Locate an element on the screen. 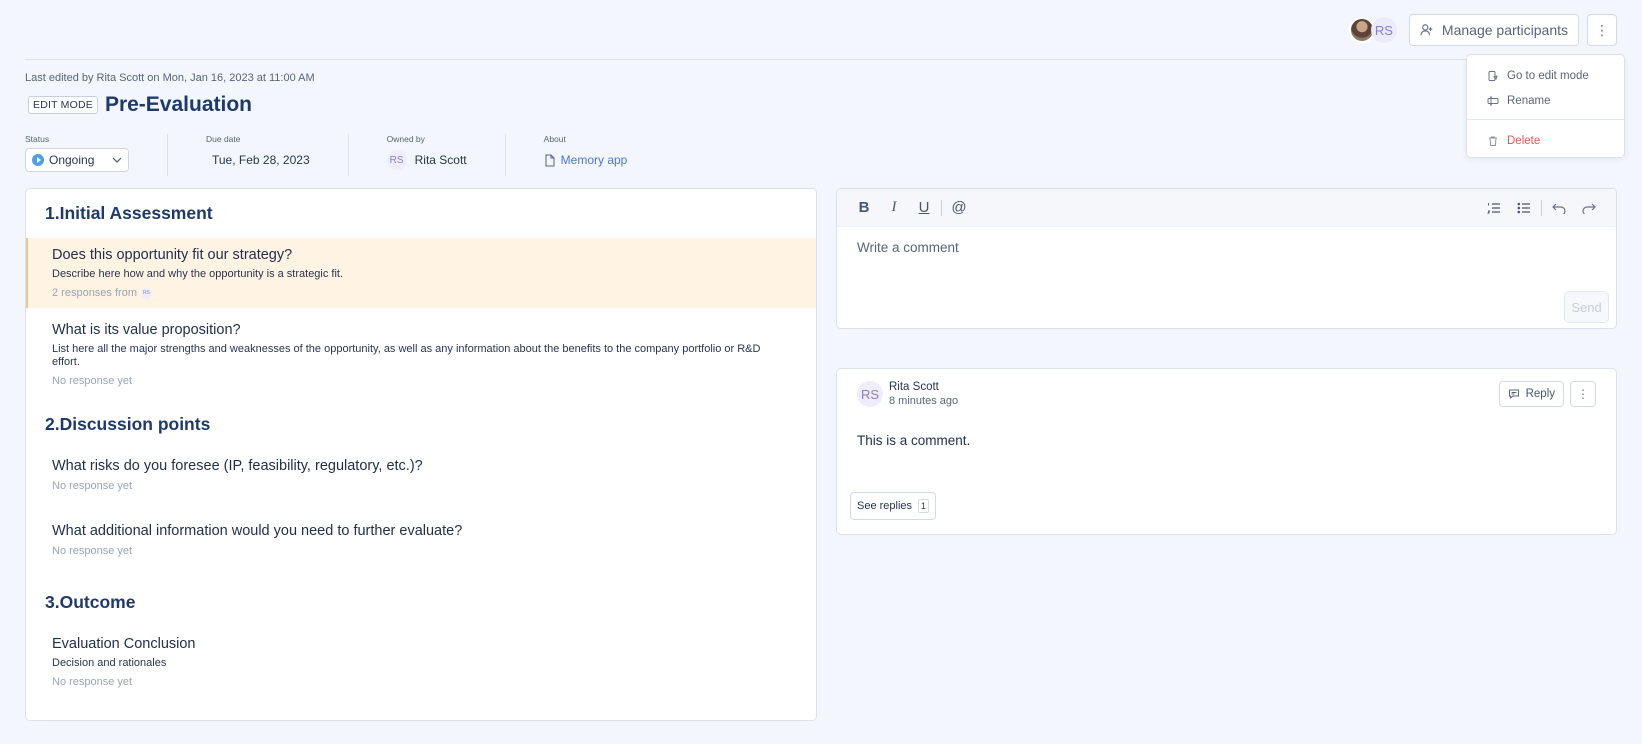 This screenshot has width=1642, height=744. comment-actions: Reply ⋮ is located at coordinates (1547, 394).